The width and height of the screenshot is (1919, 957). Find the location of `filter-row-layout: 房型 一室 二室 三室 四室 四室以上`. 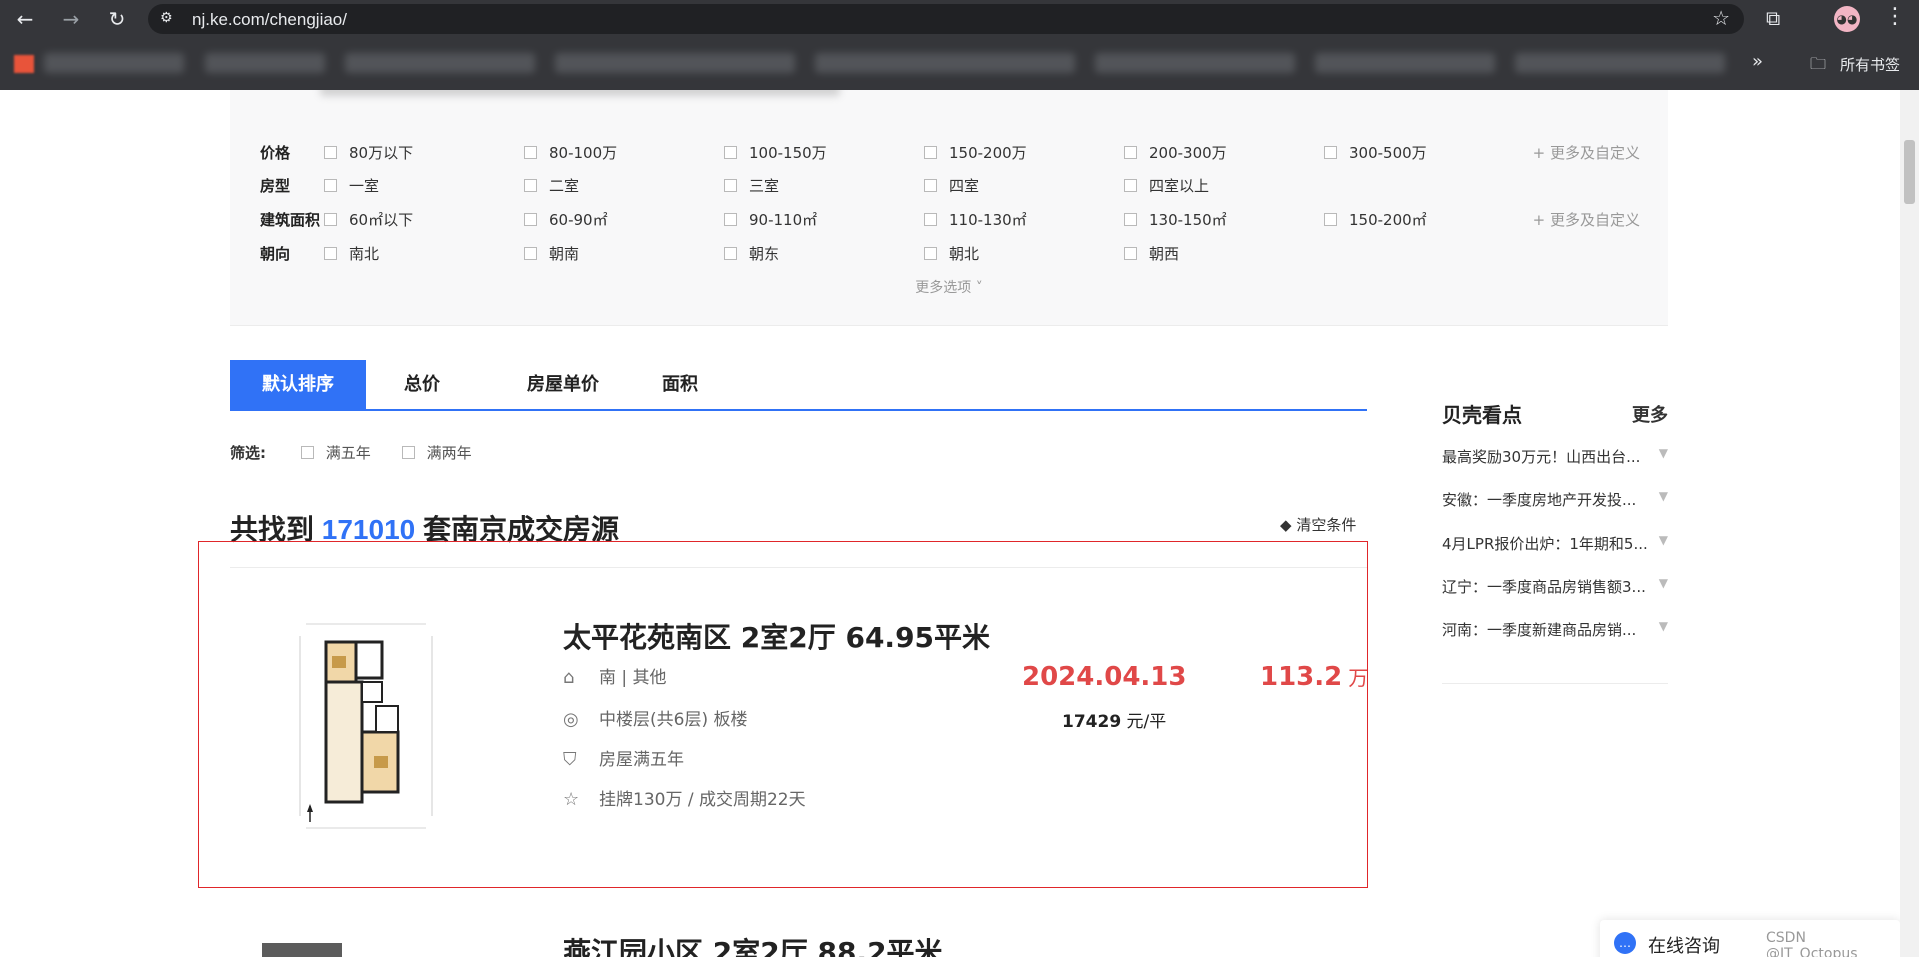

filter-row-layout: 房型 一室 二室 三室 四室 四室以上 is located at coordinates (950, 185).